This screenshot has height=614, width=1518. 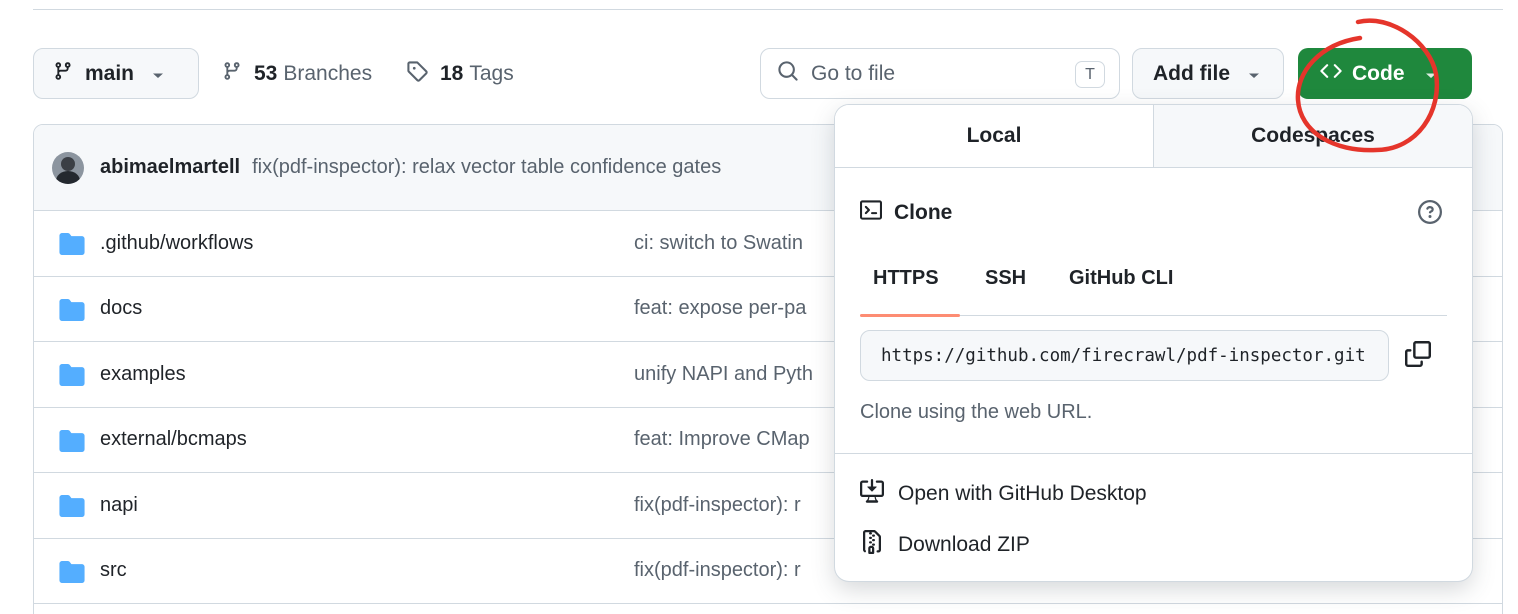 What do you see at coordinates (170, 167) in the screenshot?
I see `commit-author: abimaelmartell` at bounding box center [170, 167].